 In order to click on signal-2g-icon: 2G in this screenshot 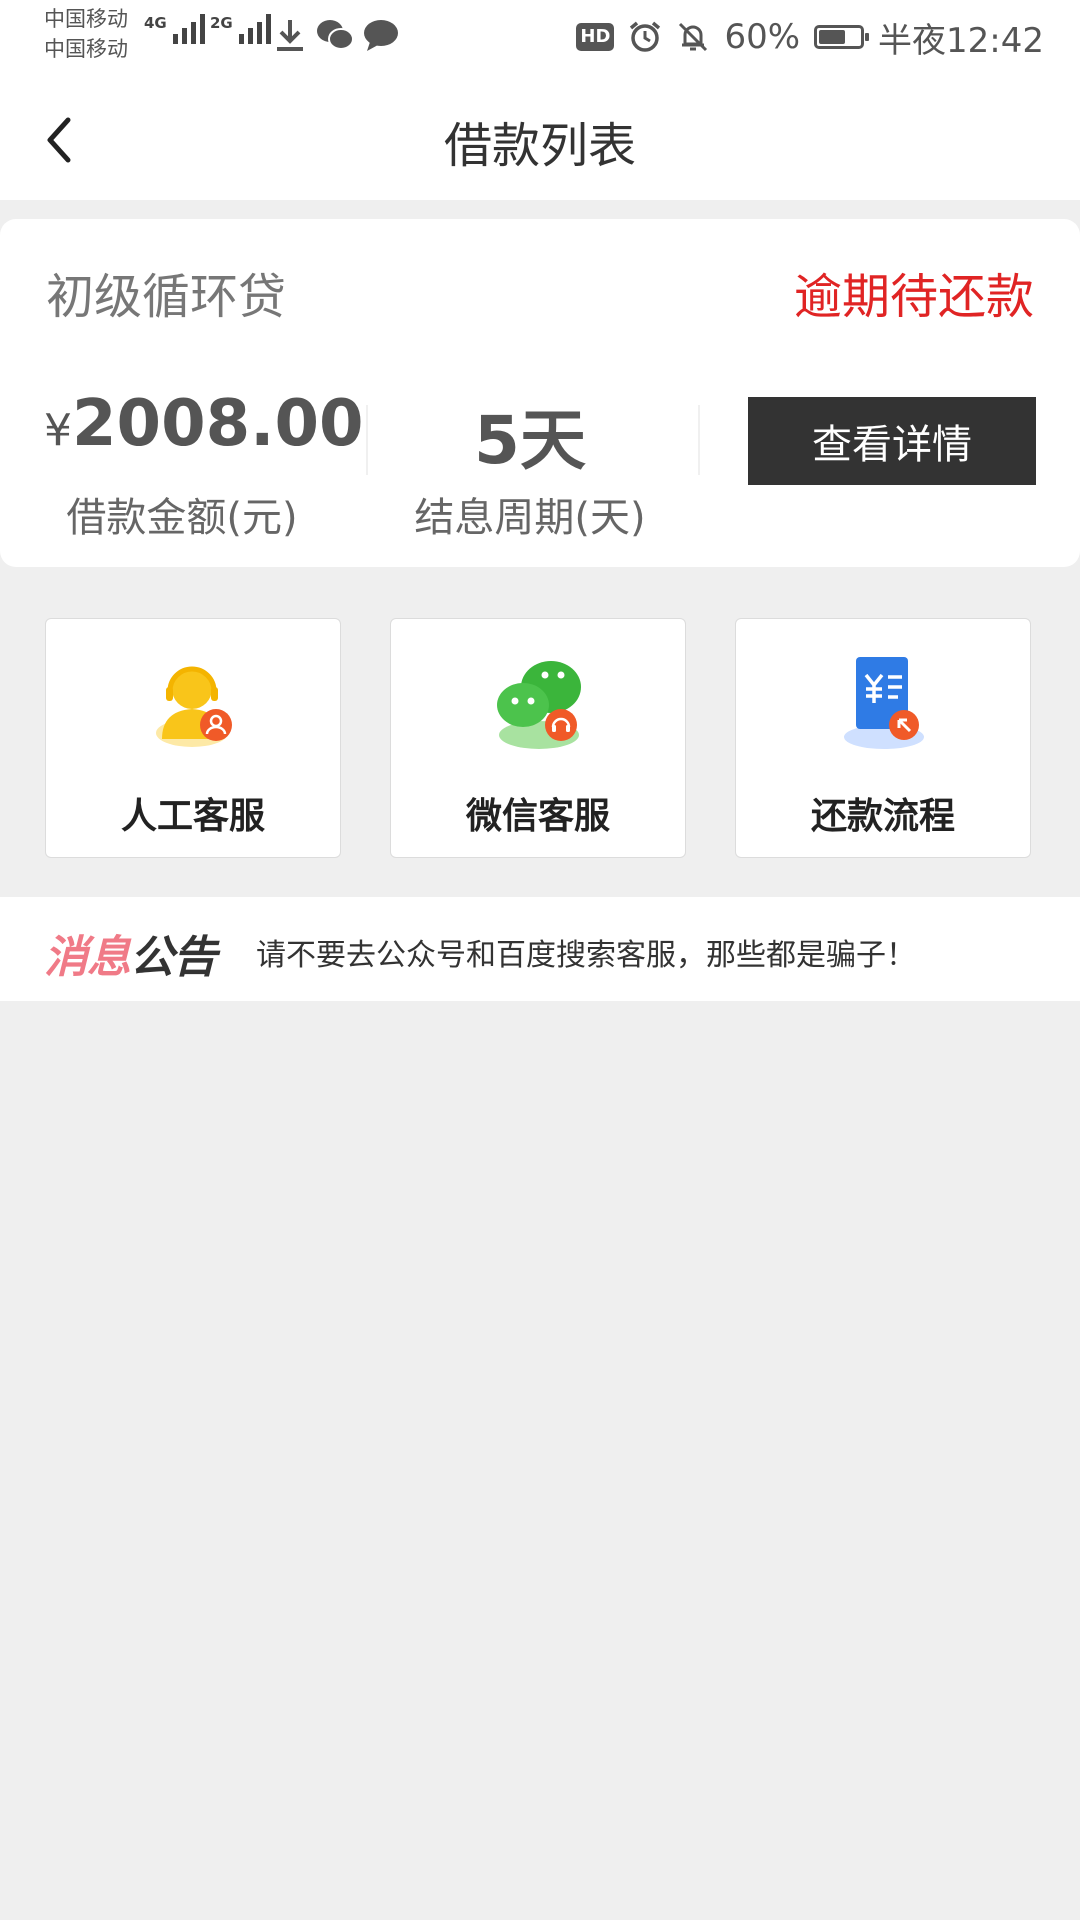, I will do `click(240, 29)`.